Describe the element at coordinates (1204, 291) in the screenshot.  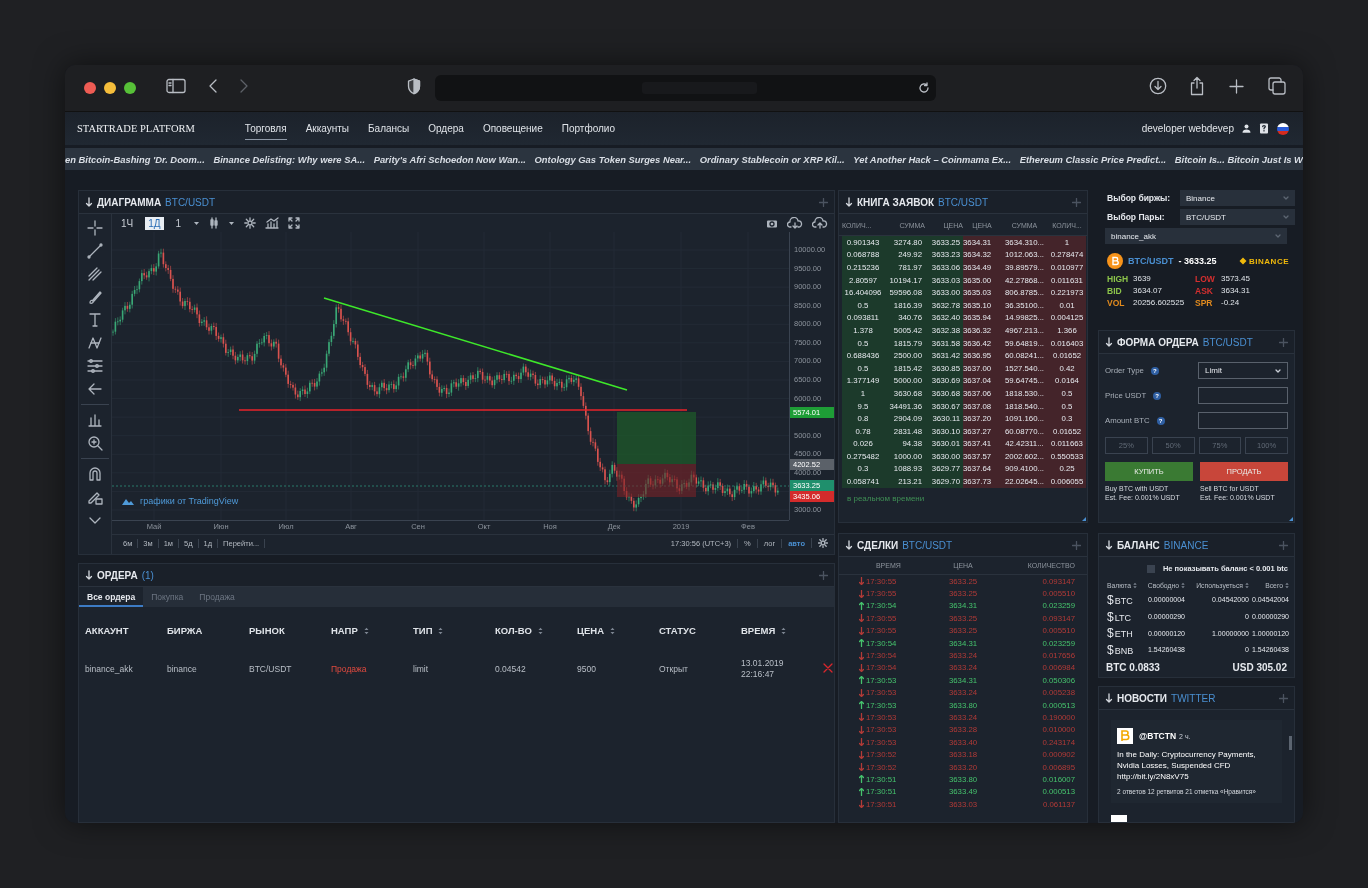
I see `stat-label: ASK` at that location.